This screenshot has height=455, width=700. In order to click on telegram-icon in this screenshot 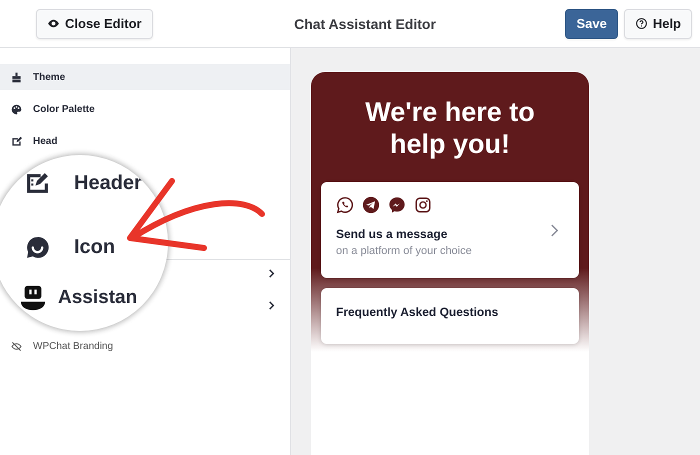, I will do `click(371, 205)`.